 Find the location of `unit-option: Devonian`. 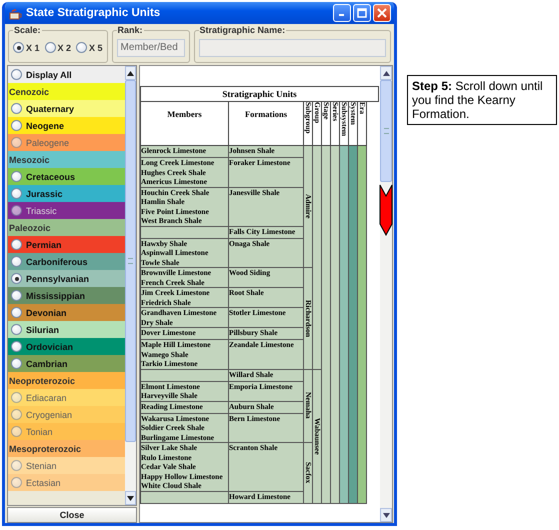

unit-option: Devonian is located at coordinates (66, 312).